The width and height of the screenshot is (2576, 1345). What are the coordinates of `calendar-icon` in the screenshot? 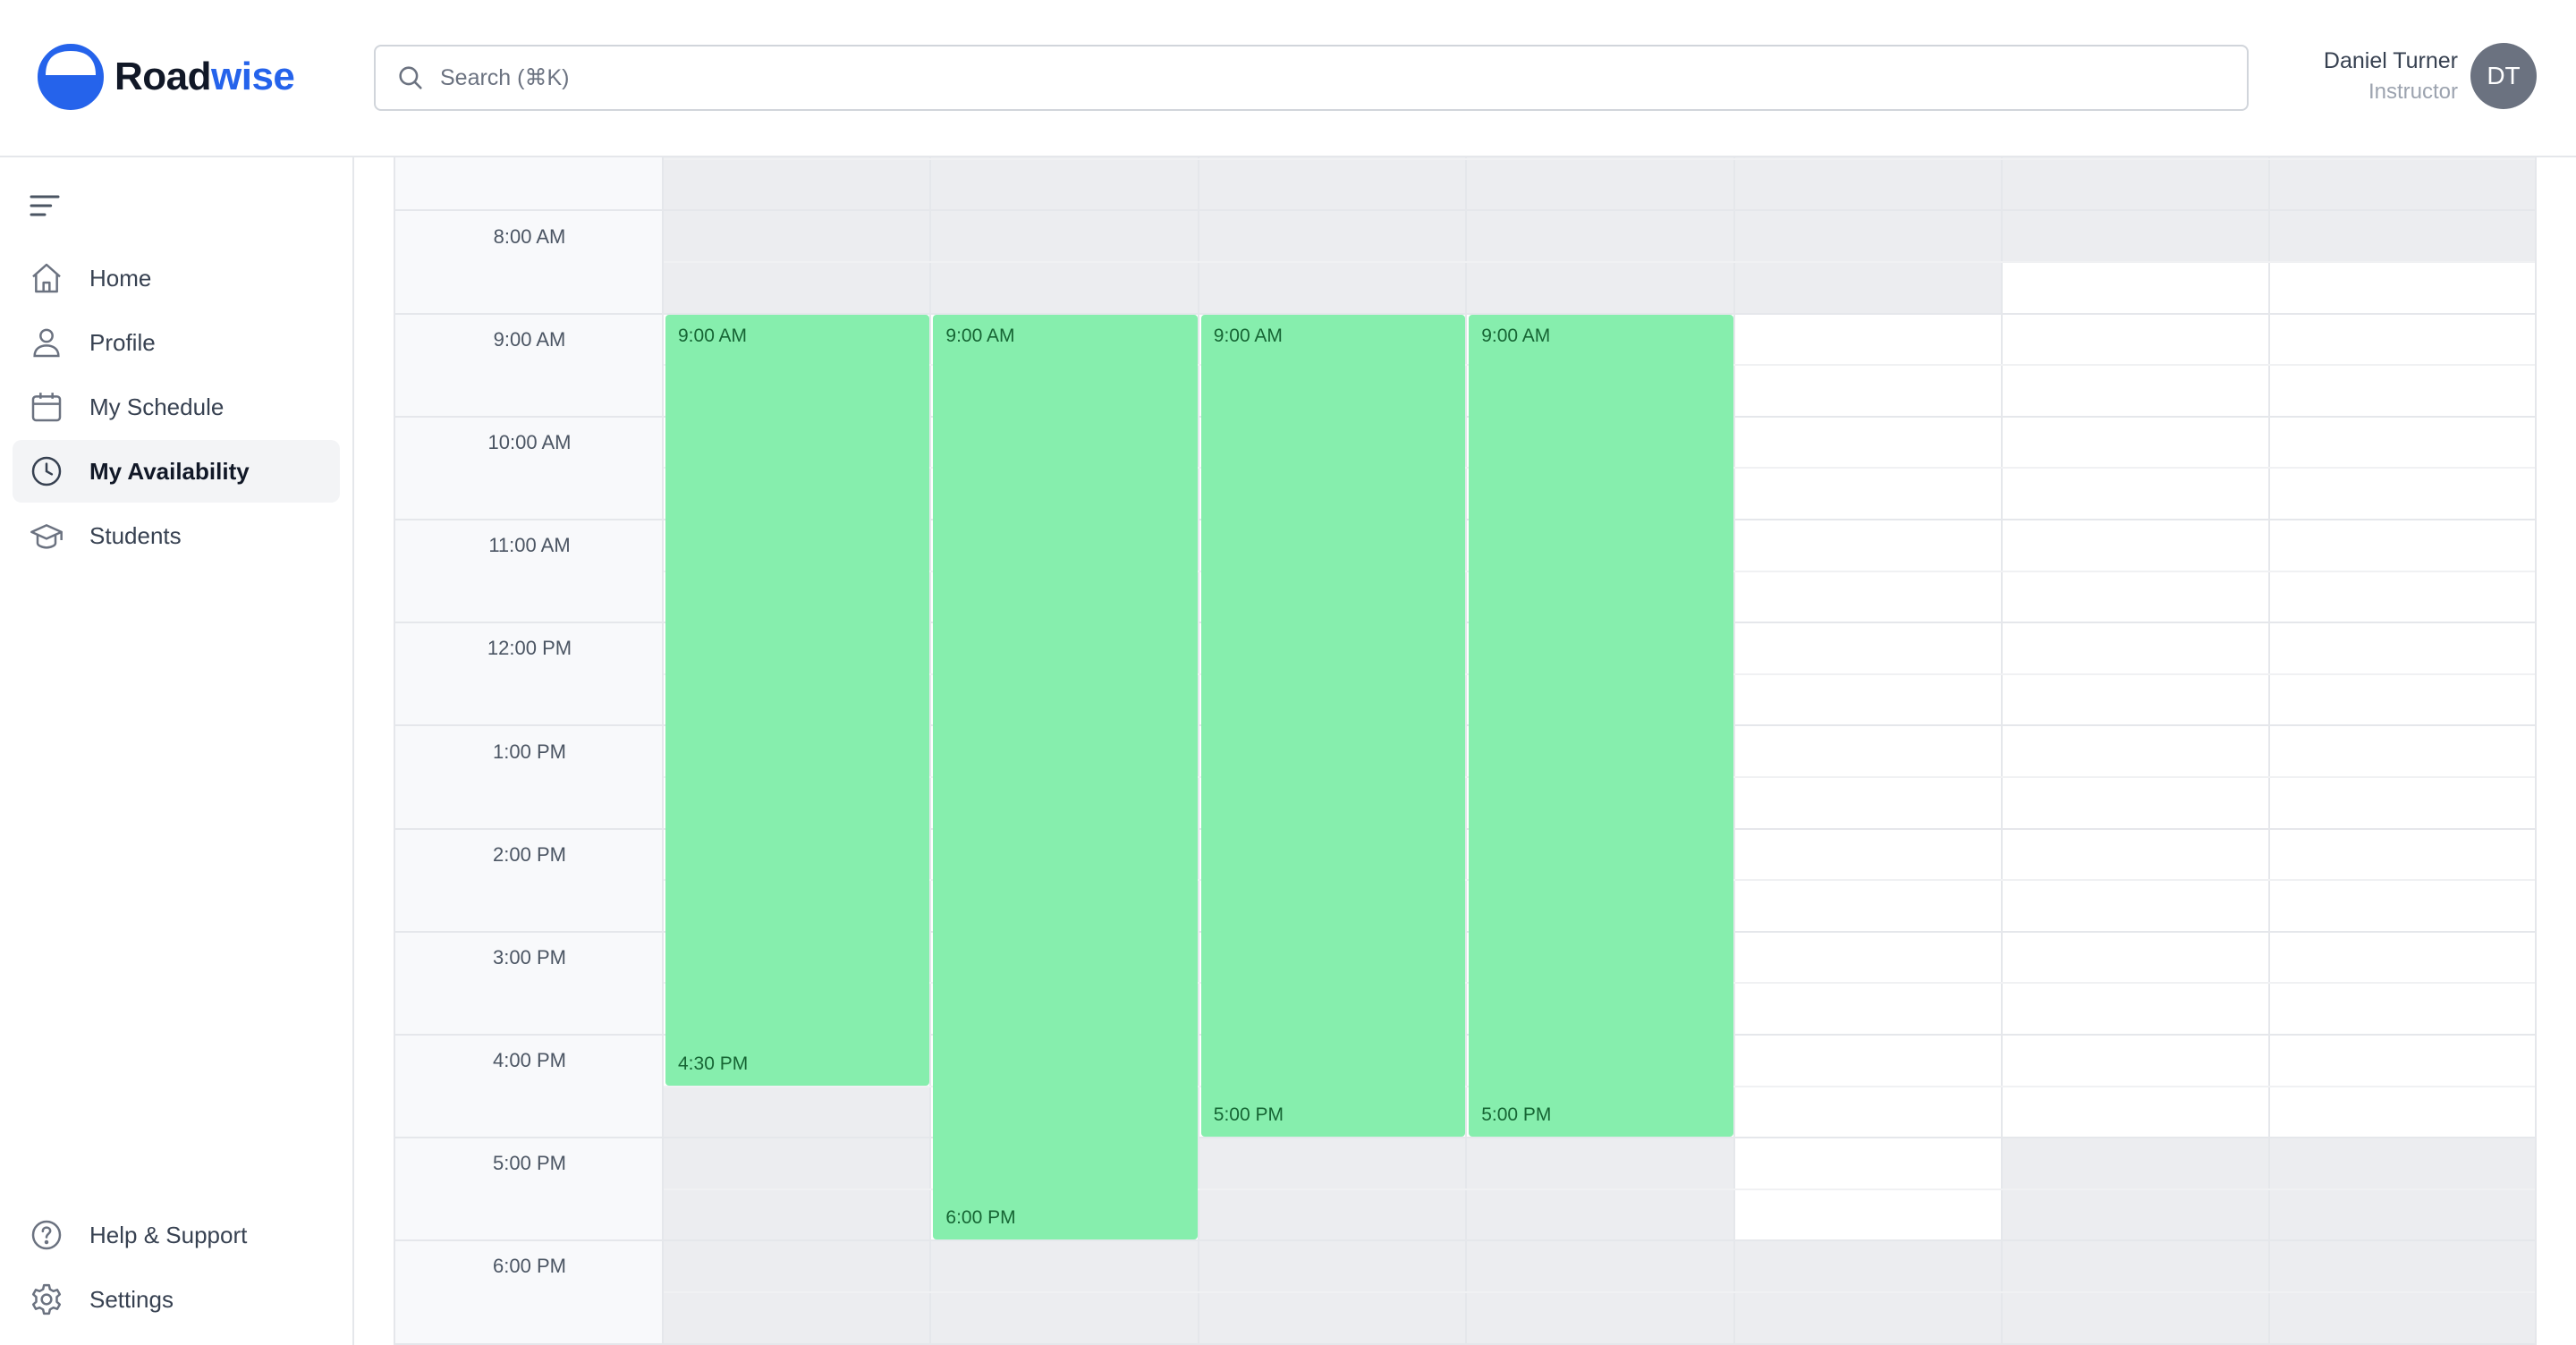 It's located at (46, 407).